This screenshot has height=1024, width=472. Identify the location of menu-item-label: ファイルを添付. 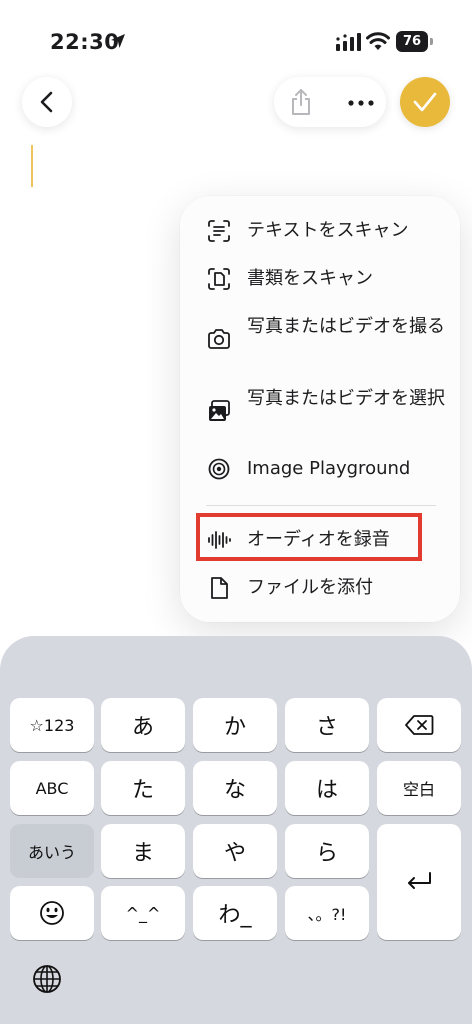
(310, 587).